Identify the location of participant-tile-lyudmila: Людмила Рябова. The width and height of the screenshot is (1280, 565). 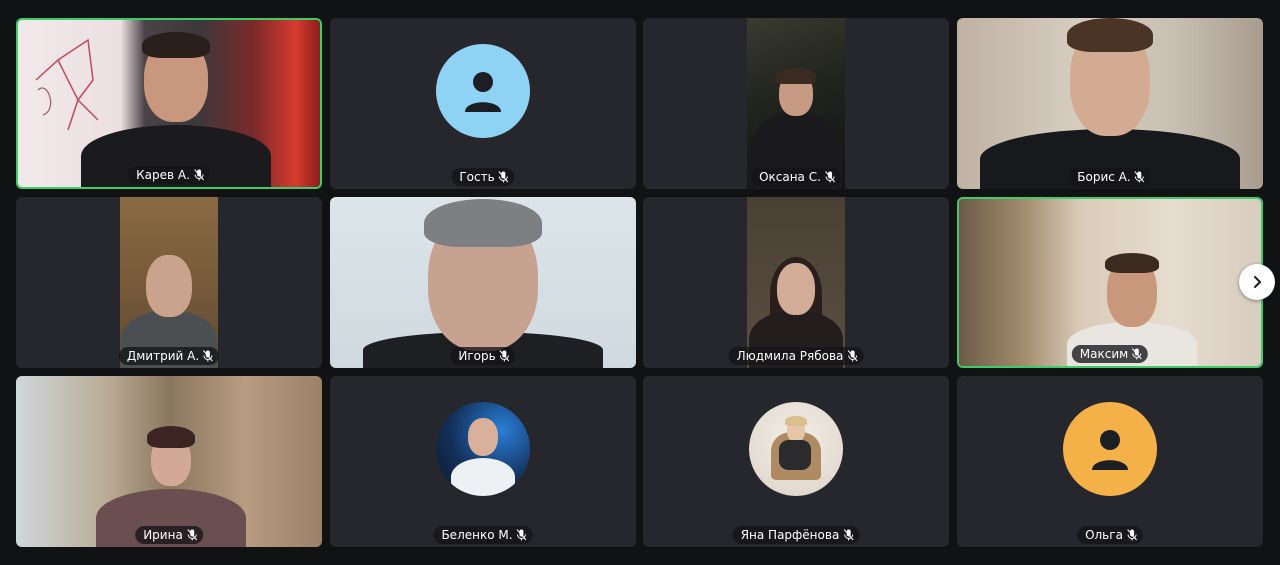
(796, 282).